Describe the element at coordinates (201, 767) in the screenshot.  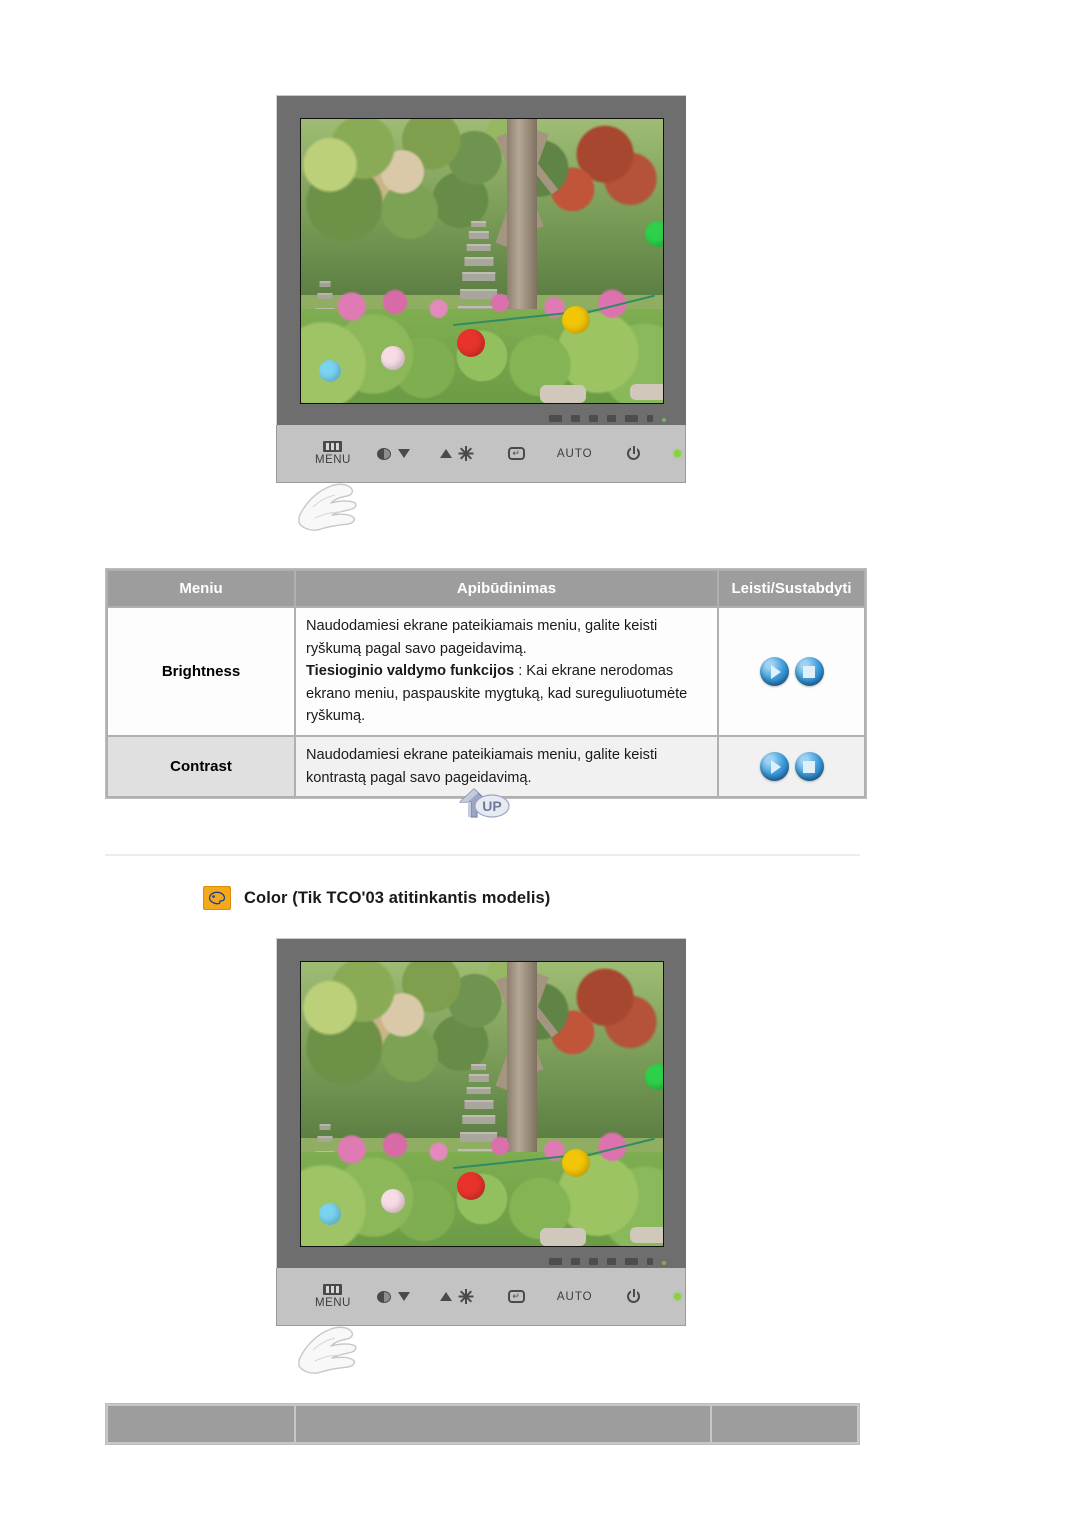
I see `row-menu-label-contrast: Contrast` at that location.